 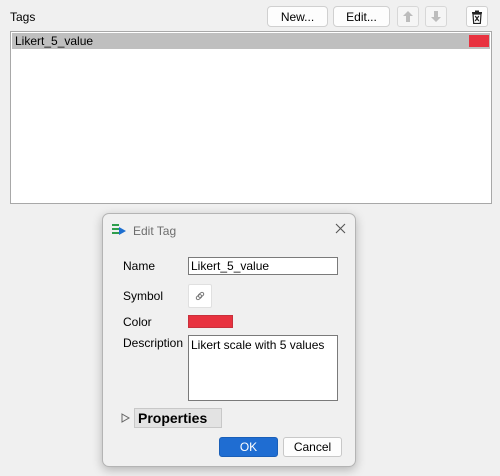 What do you see at coordinates (139, 266) in the screenshot?
I see `name-label: Name` at bounding box center [139, 266].